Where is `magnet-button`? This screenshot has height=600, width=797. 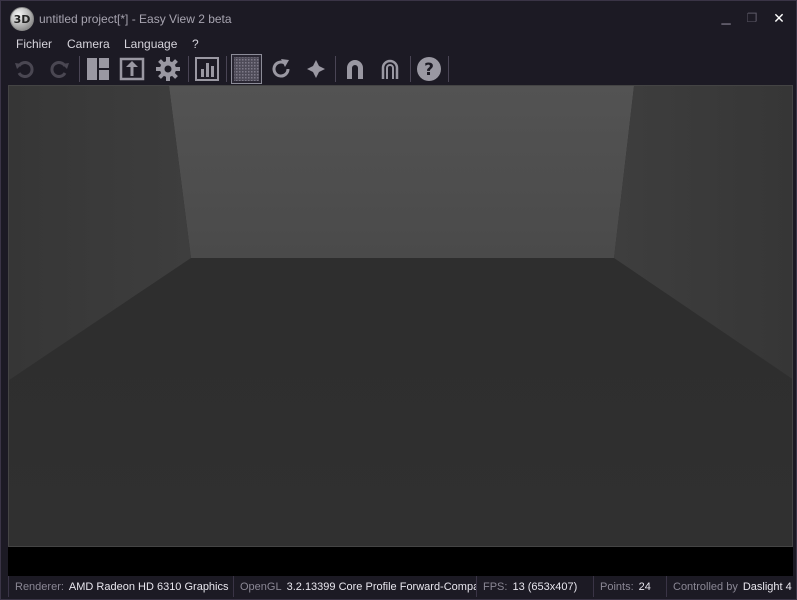 magnet-button is located at coordinates (355, 69).